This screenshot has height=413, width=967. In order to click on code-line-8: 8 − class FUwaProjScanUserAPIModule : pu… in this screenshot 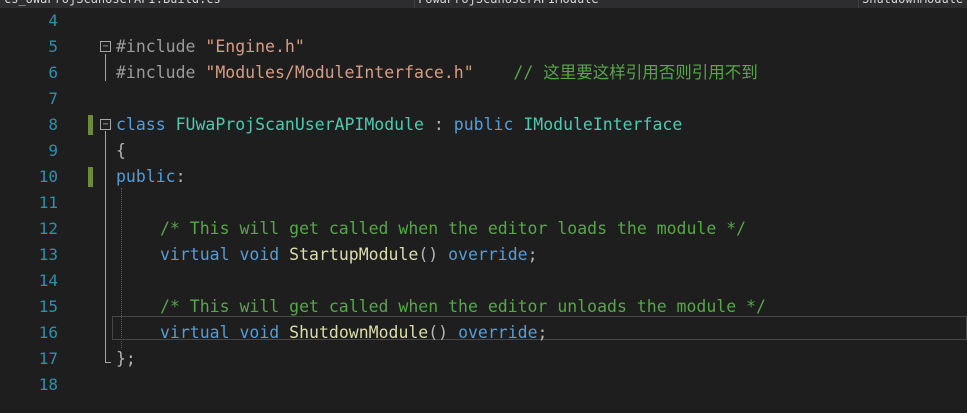, I will do `click(483, 125)`.